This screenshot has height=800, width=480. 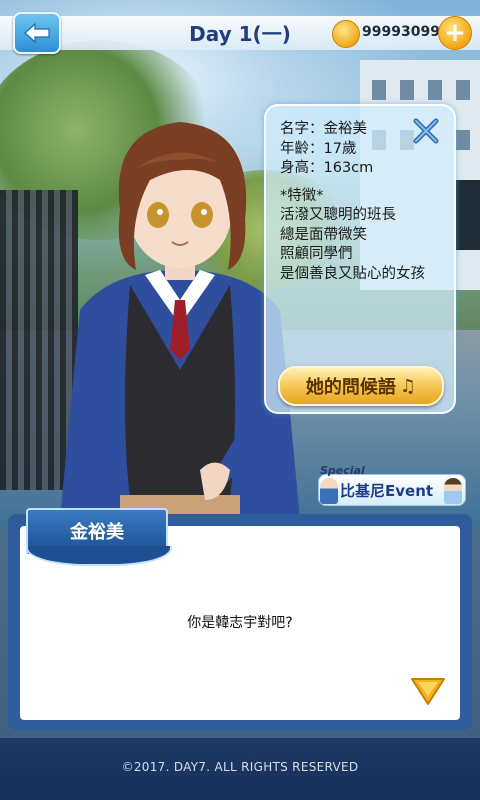 I want to click on traits-section: *特徵* 活潑又聰明的班長 總是面帶微笑 照顧同學們 是個善良又貼心的女孩, so click(x=360, y=236).